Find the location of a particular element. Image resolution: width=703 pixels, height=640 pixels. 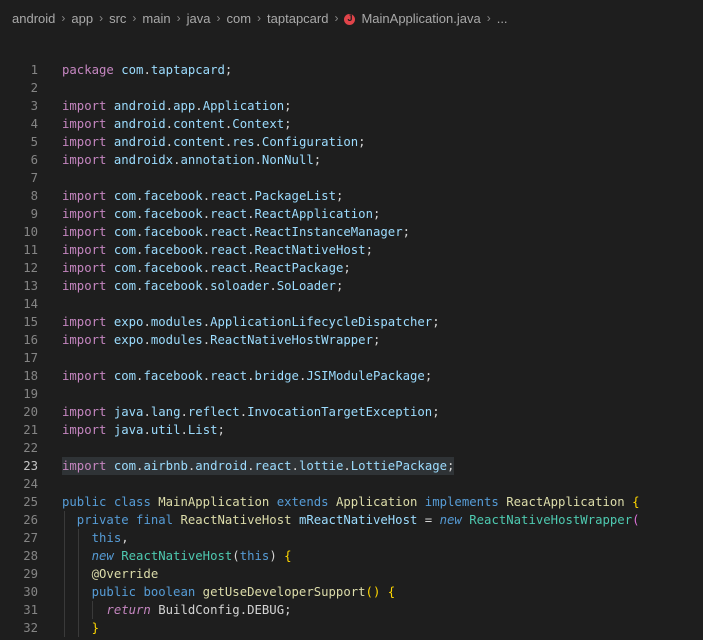

code-token: new is located at coordinates (454, 520).